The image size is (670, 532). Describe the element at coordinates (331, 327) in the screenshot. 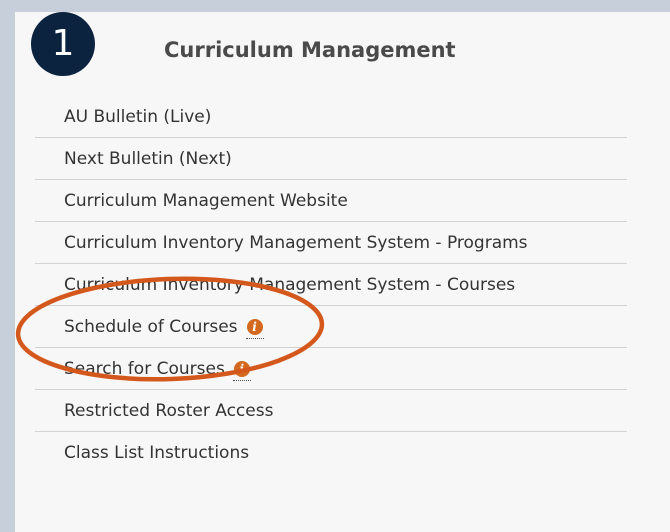

I see `link-schedule-of-courses: Schedule of Courses i` at that location.